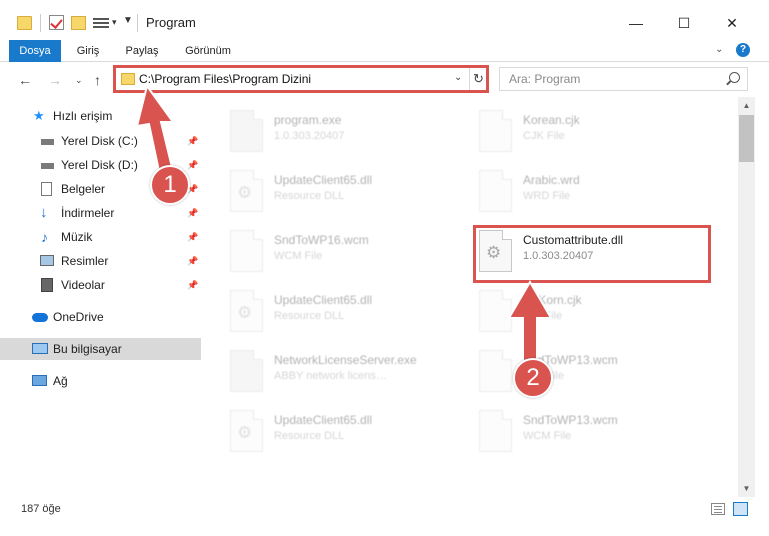 Image resolution: width=769 pixels, height=536 pixels. What do you see at coordinates (171, 22) in the screenshot?
I see `window-title: Program` at bounding box center [171, 22].